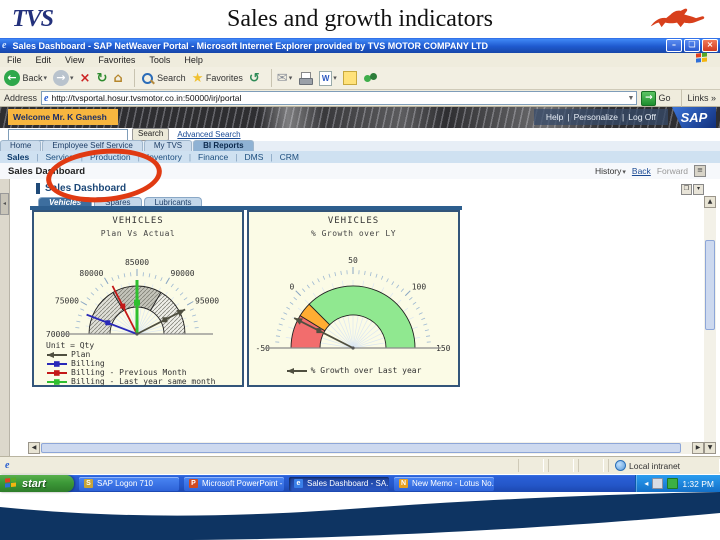 This screenshot has width=720, height=540. Describe the element at coordinates (349, 78) in the screenshot. I see `note-button` at that location.